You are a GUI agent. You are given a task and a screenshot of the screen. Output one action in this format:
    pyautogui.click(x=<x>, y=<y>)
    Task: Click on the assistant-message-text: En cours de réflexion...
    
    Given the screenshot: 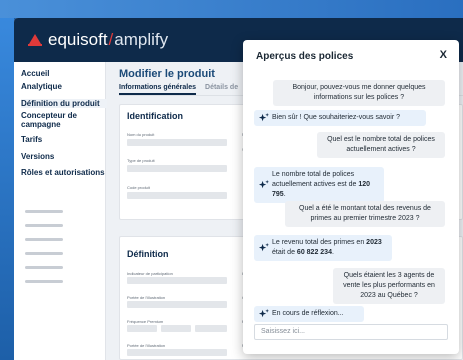 What is the action you would take?
    pyautogui.click(x=308, y=313)
    